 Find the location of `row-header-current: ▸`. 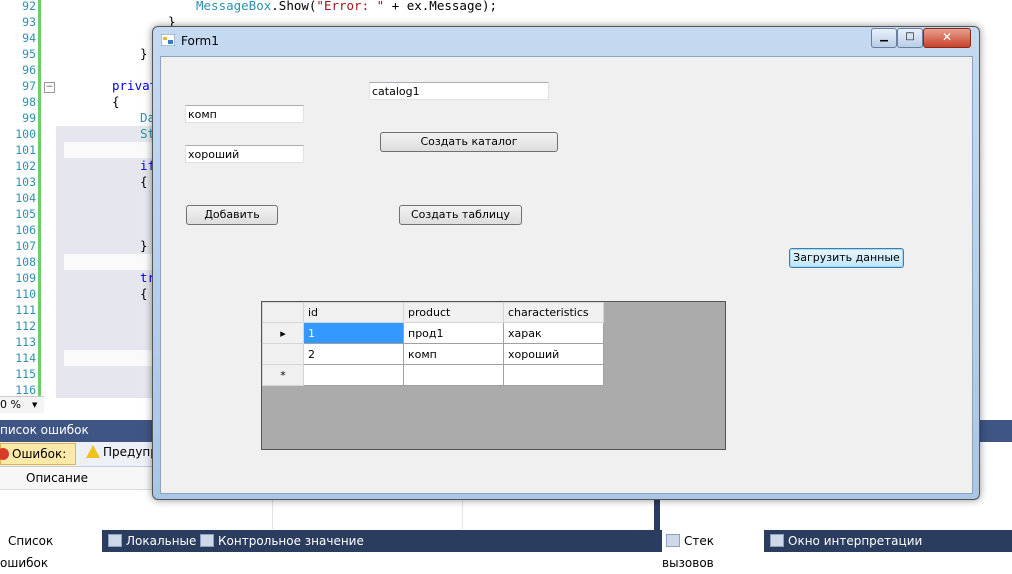

row-header-current: ▸ is located at coordinates (283, 333).